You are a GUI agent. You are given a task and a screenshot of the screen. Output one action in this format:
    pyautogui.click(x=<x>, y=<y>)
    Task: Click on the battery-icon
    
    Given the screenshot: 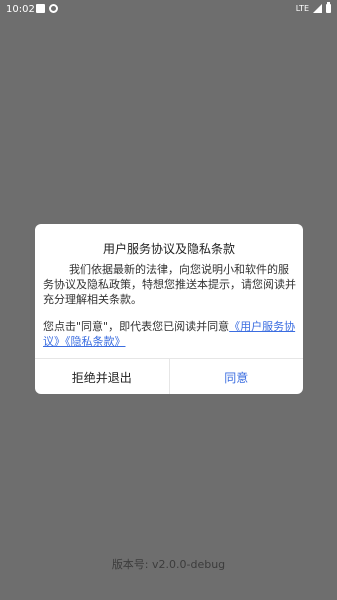 What is the action you would take?
    pyautogui.click(x=328, y=7)
    